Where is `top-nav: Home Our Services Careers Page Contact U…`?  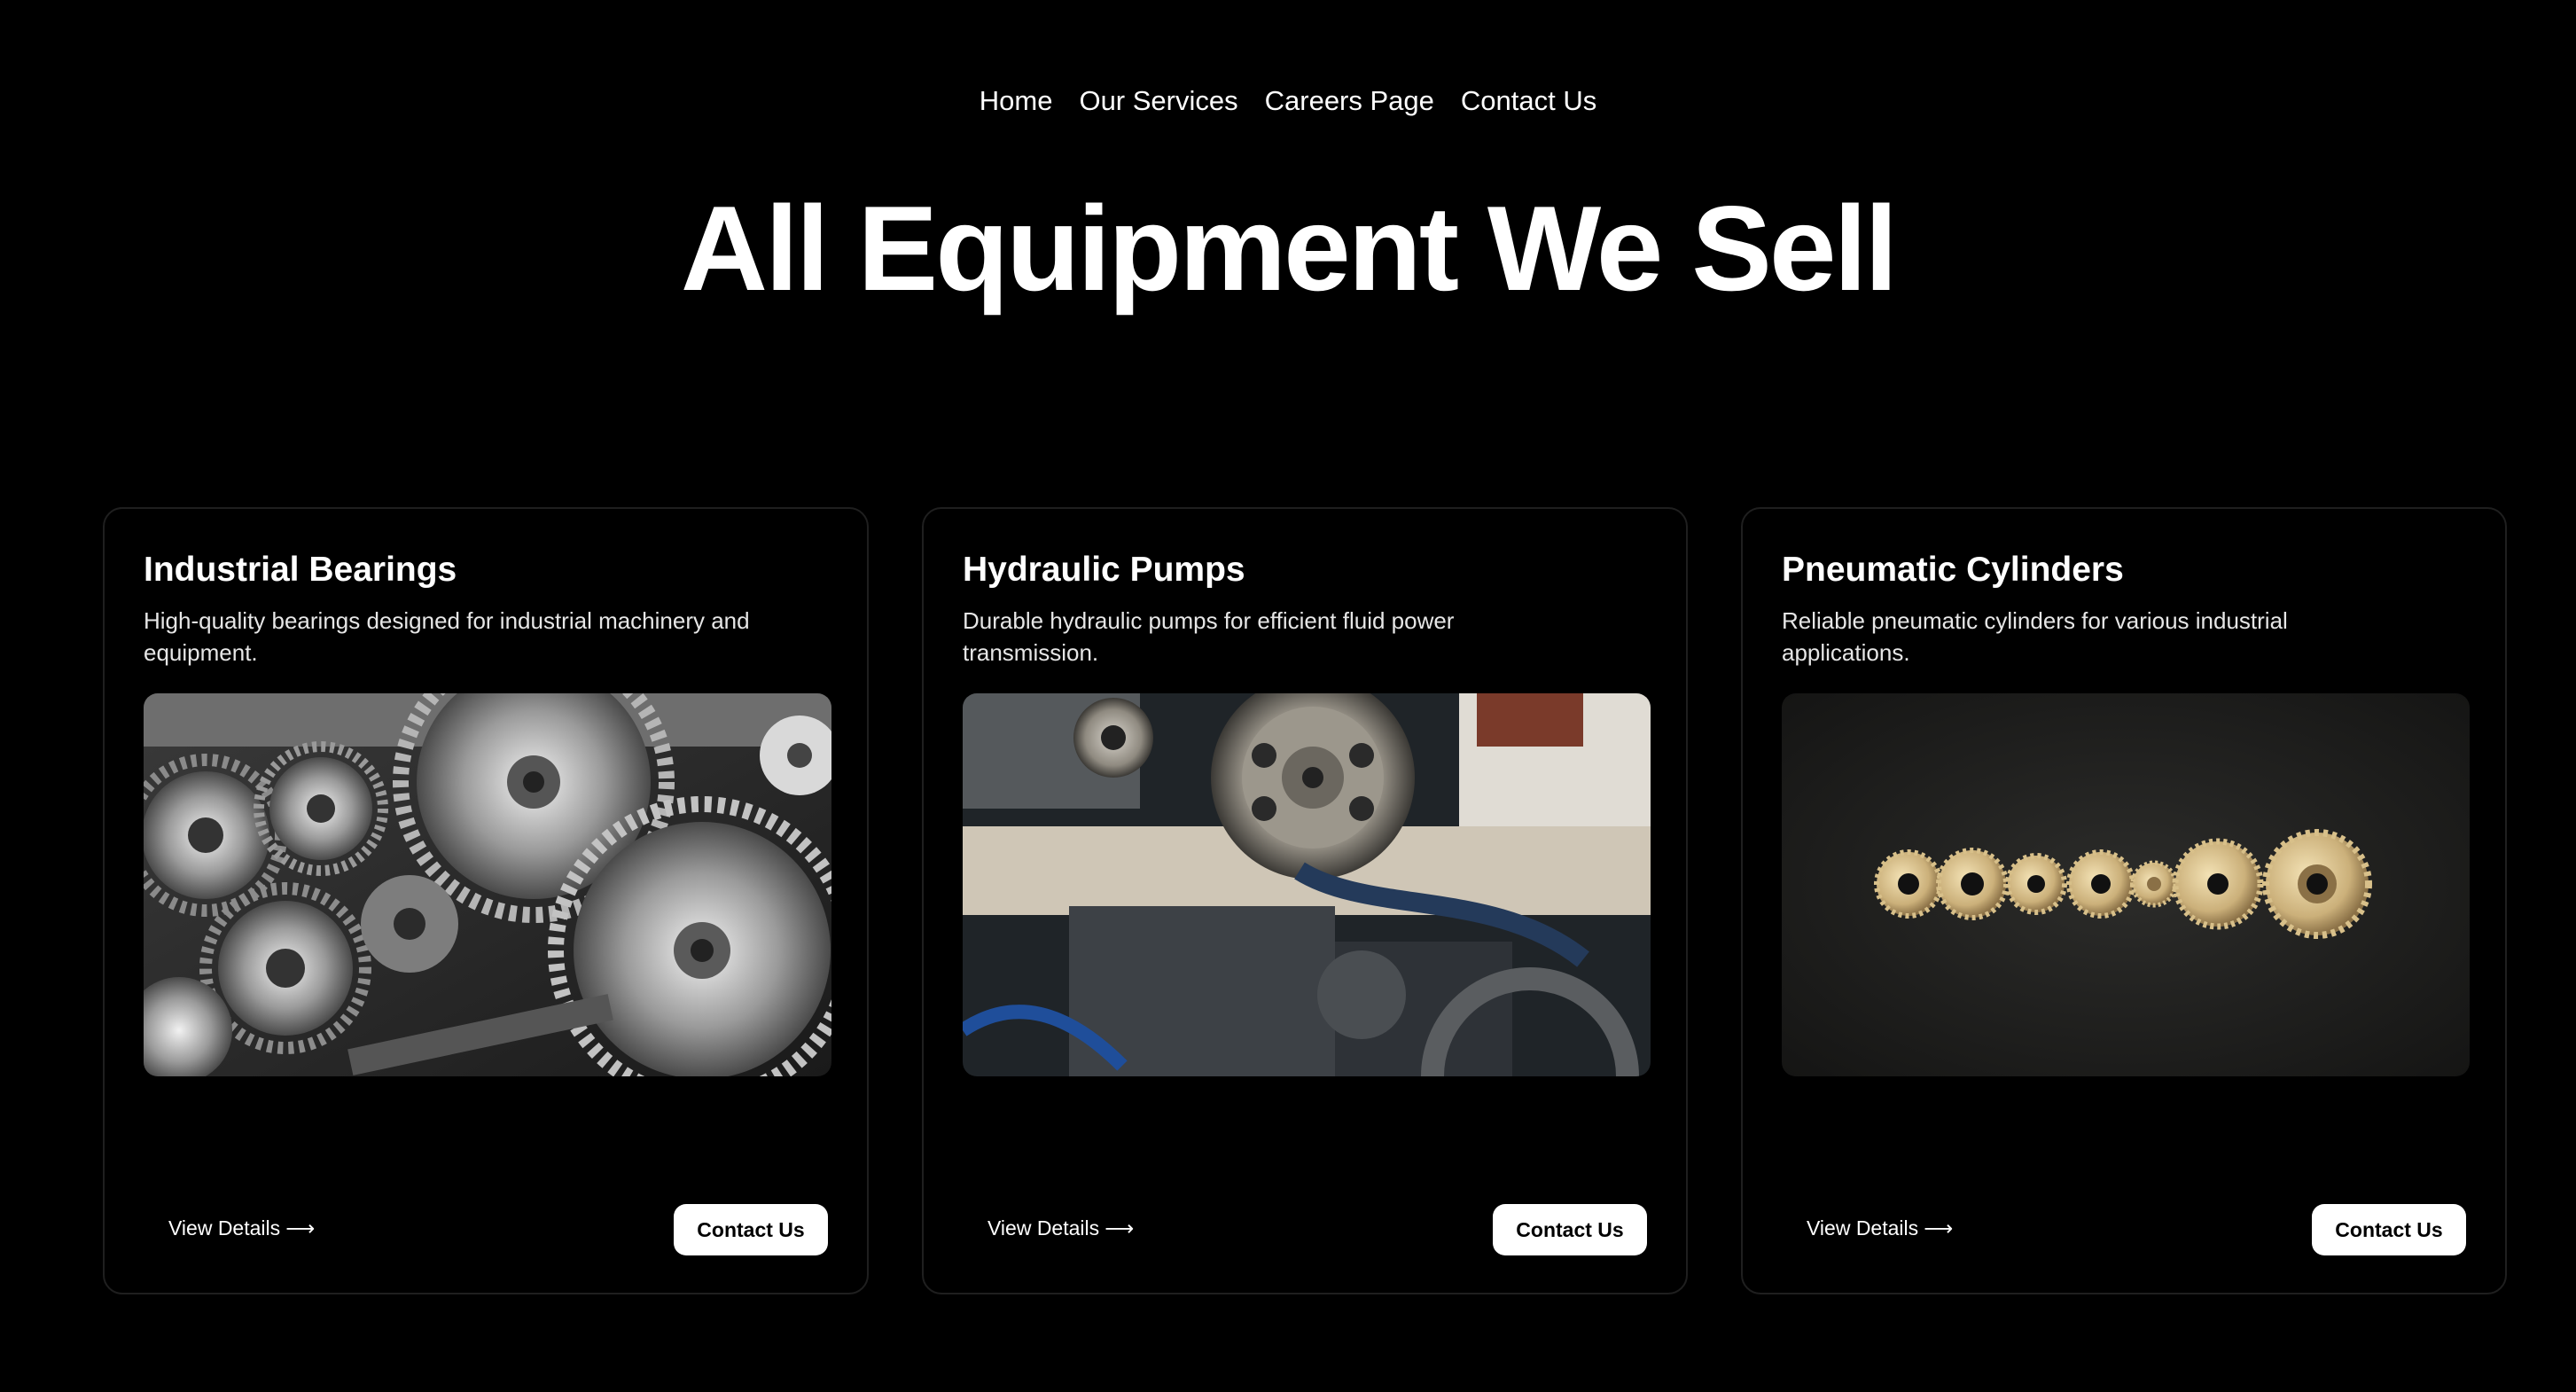 top-nav: Home Our Services Careers Page Contact U… is located at coordinates (1288, 101).